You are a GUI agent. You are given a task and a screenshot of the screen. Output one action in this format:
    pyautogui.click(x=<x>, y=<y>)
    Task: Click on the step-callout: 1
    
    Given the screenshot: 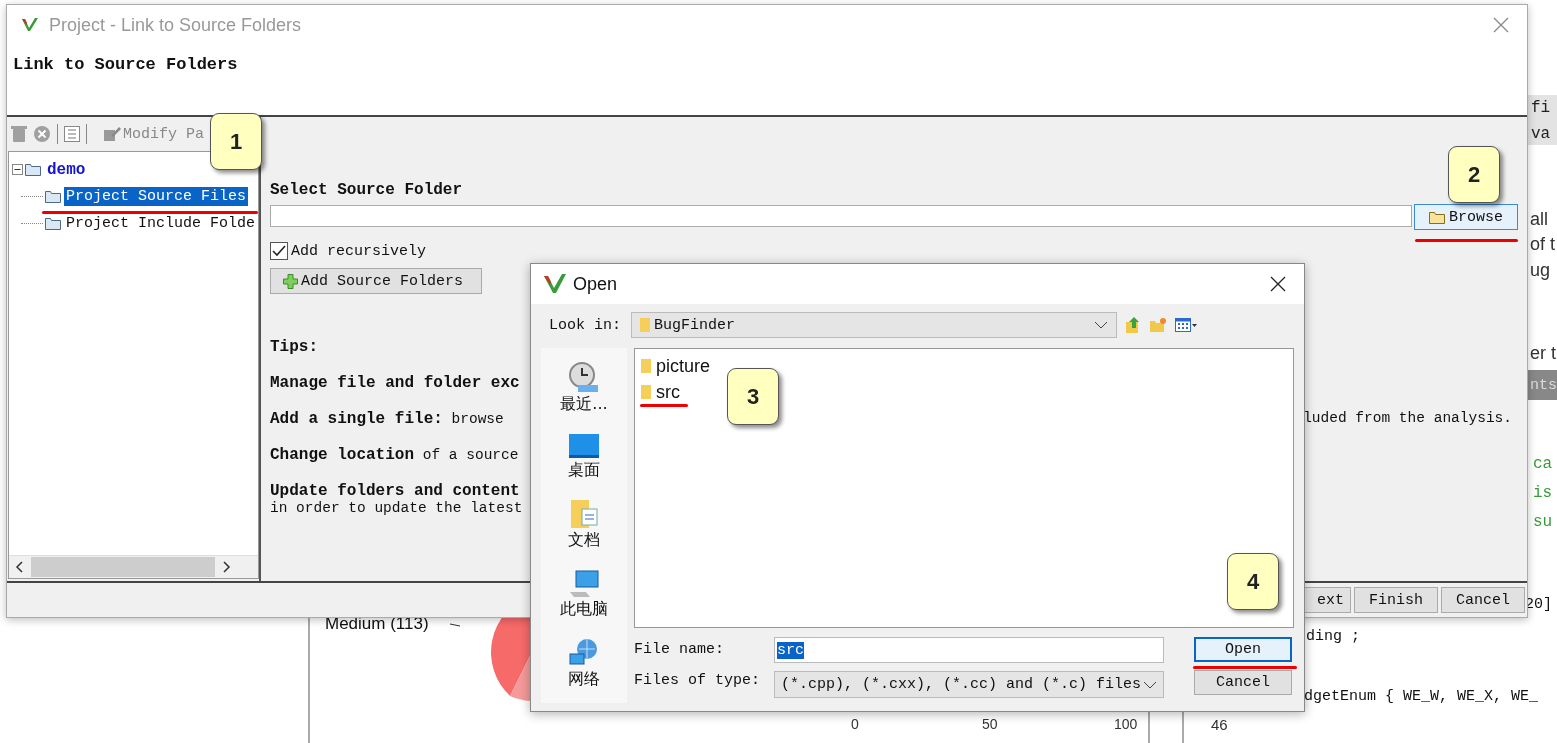 What is the action you would take?
    pyautogui.click(x=236, y=141)
    